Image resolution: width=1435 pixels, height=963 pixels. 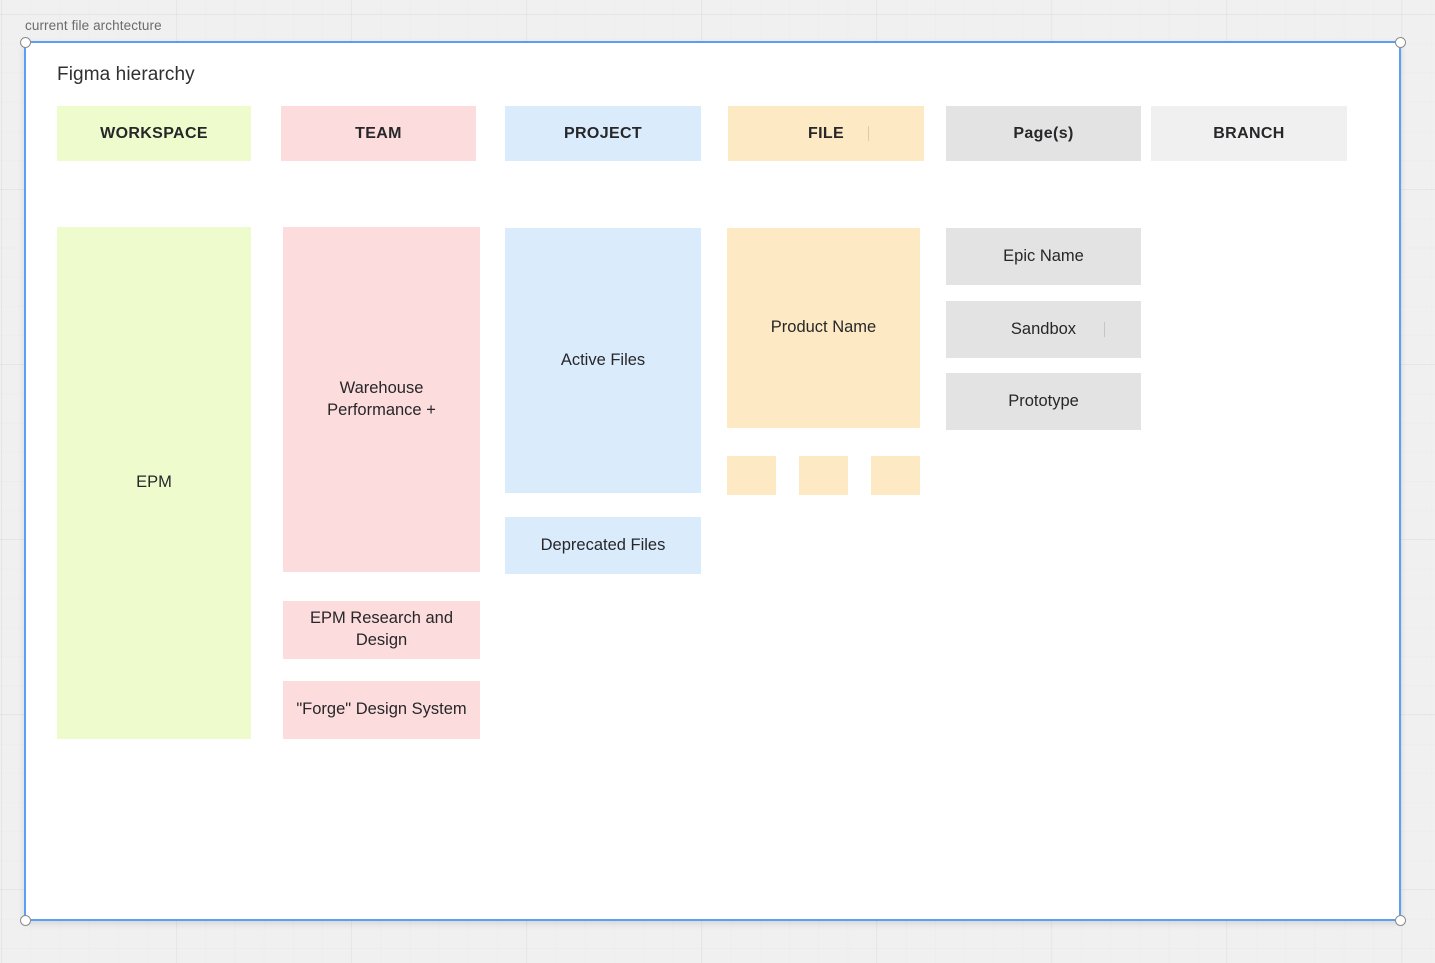 What do you see at coordinates (1043, 401) in the screenshot?
I see `page-item-prototype: Prototype` at bounding box center [1043, 401].